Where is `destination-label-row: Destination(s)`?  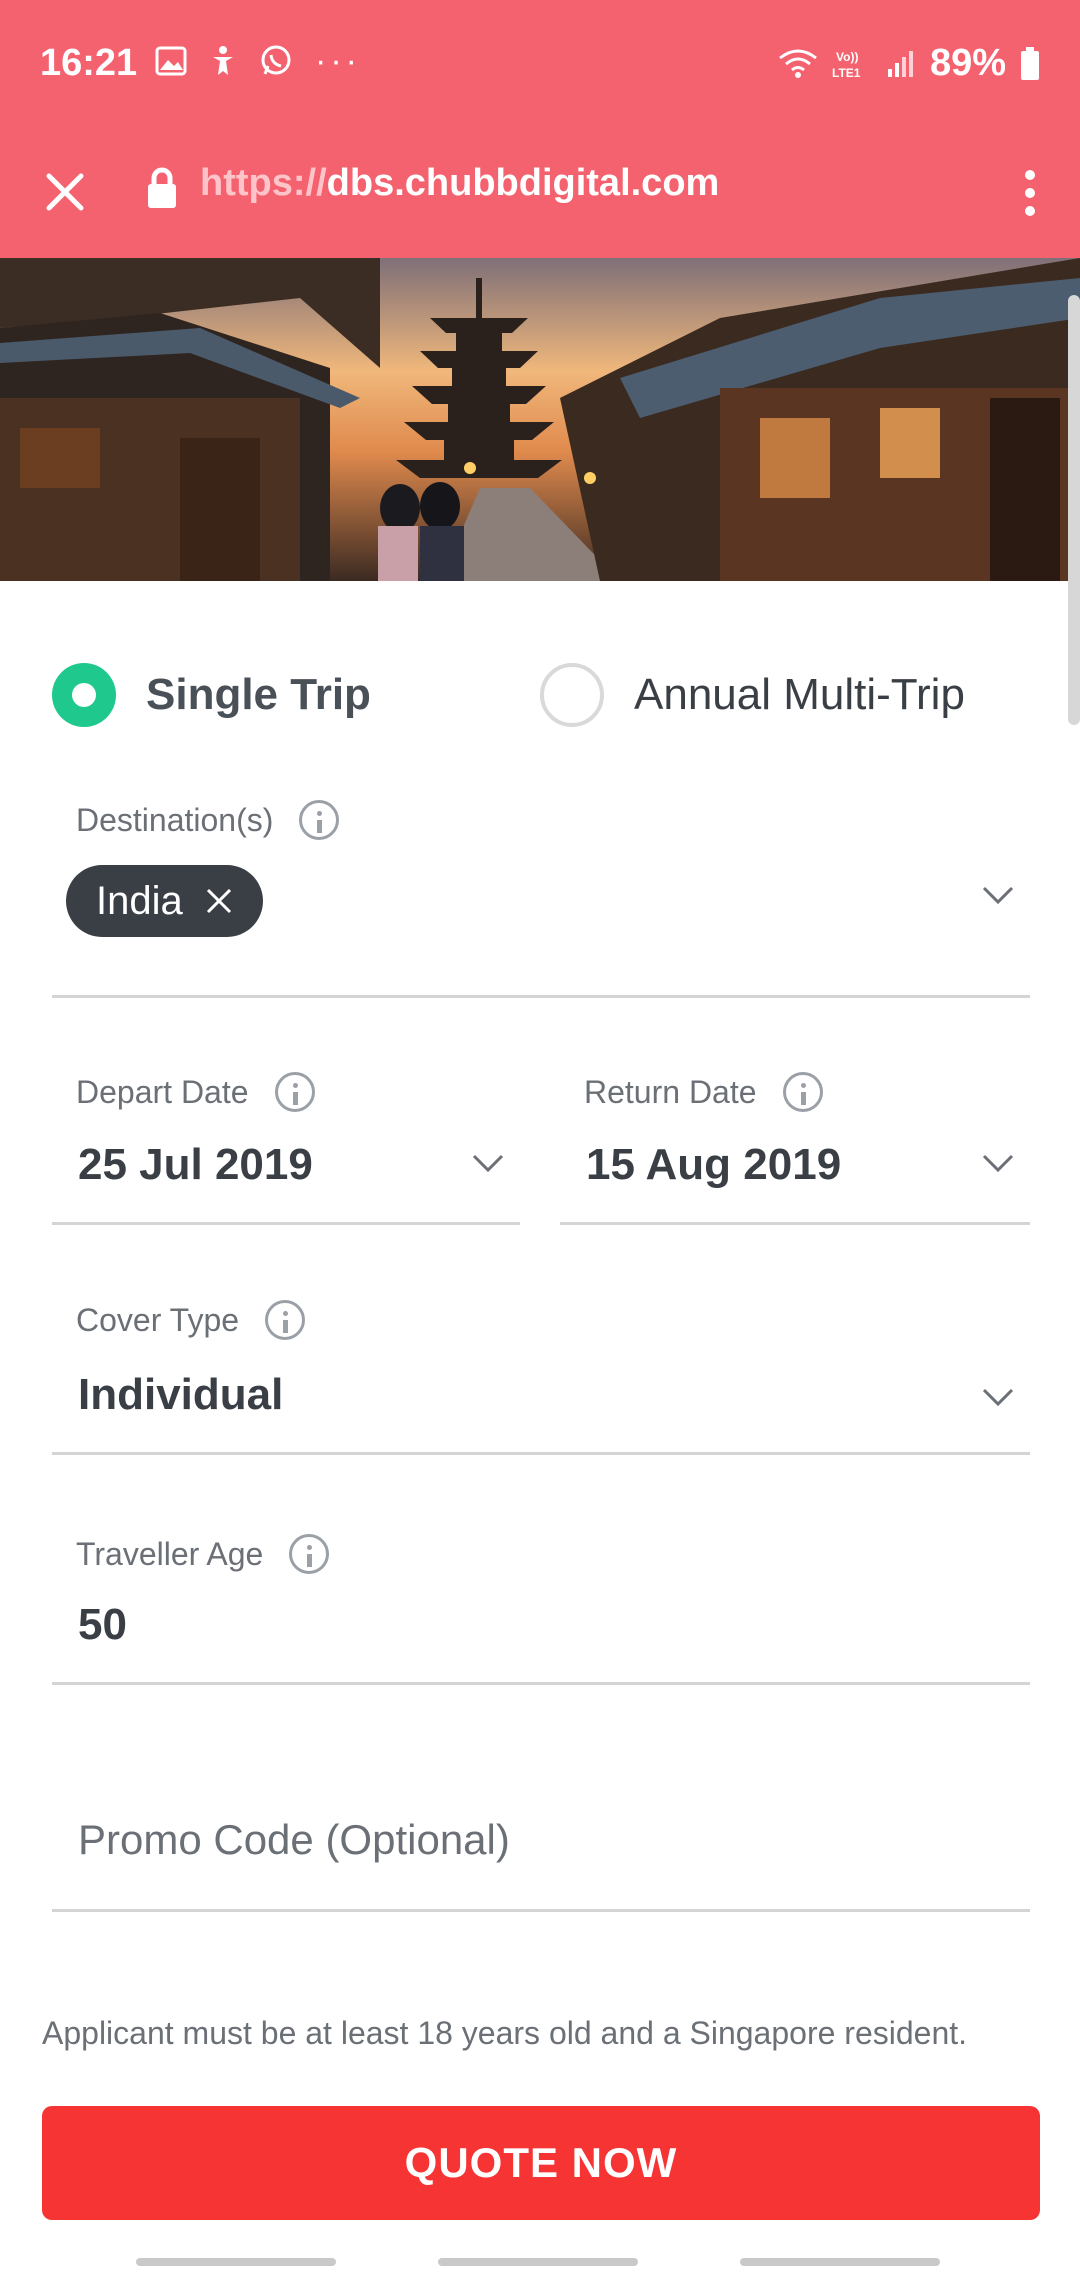
destination-label-row: Destination(s) is located at coordinates (208, 820).